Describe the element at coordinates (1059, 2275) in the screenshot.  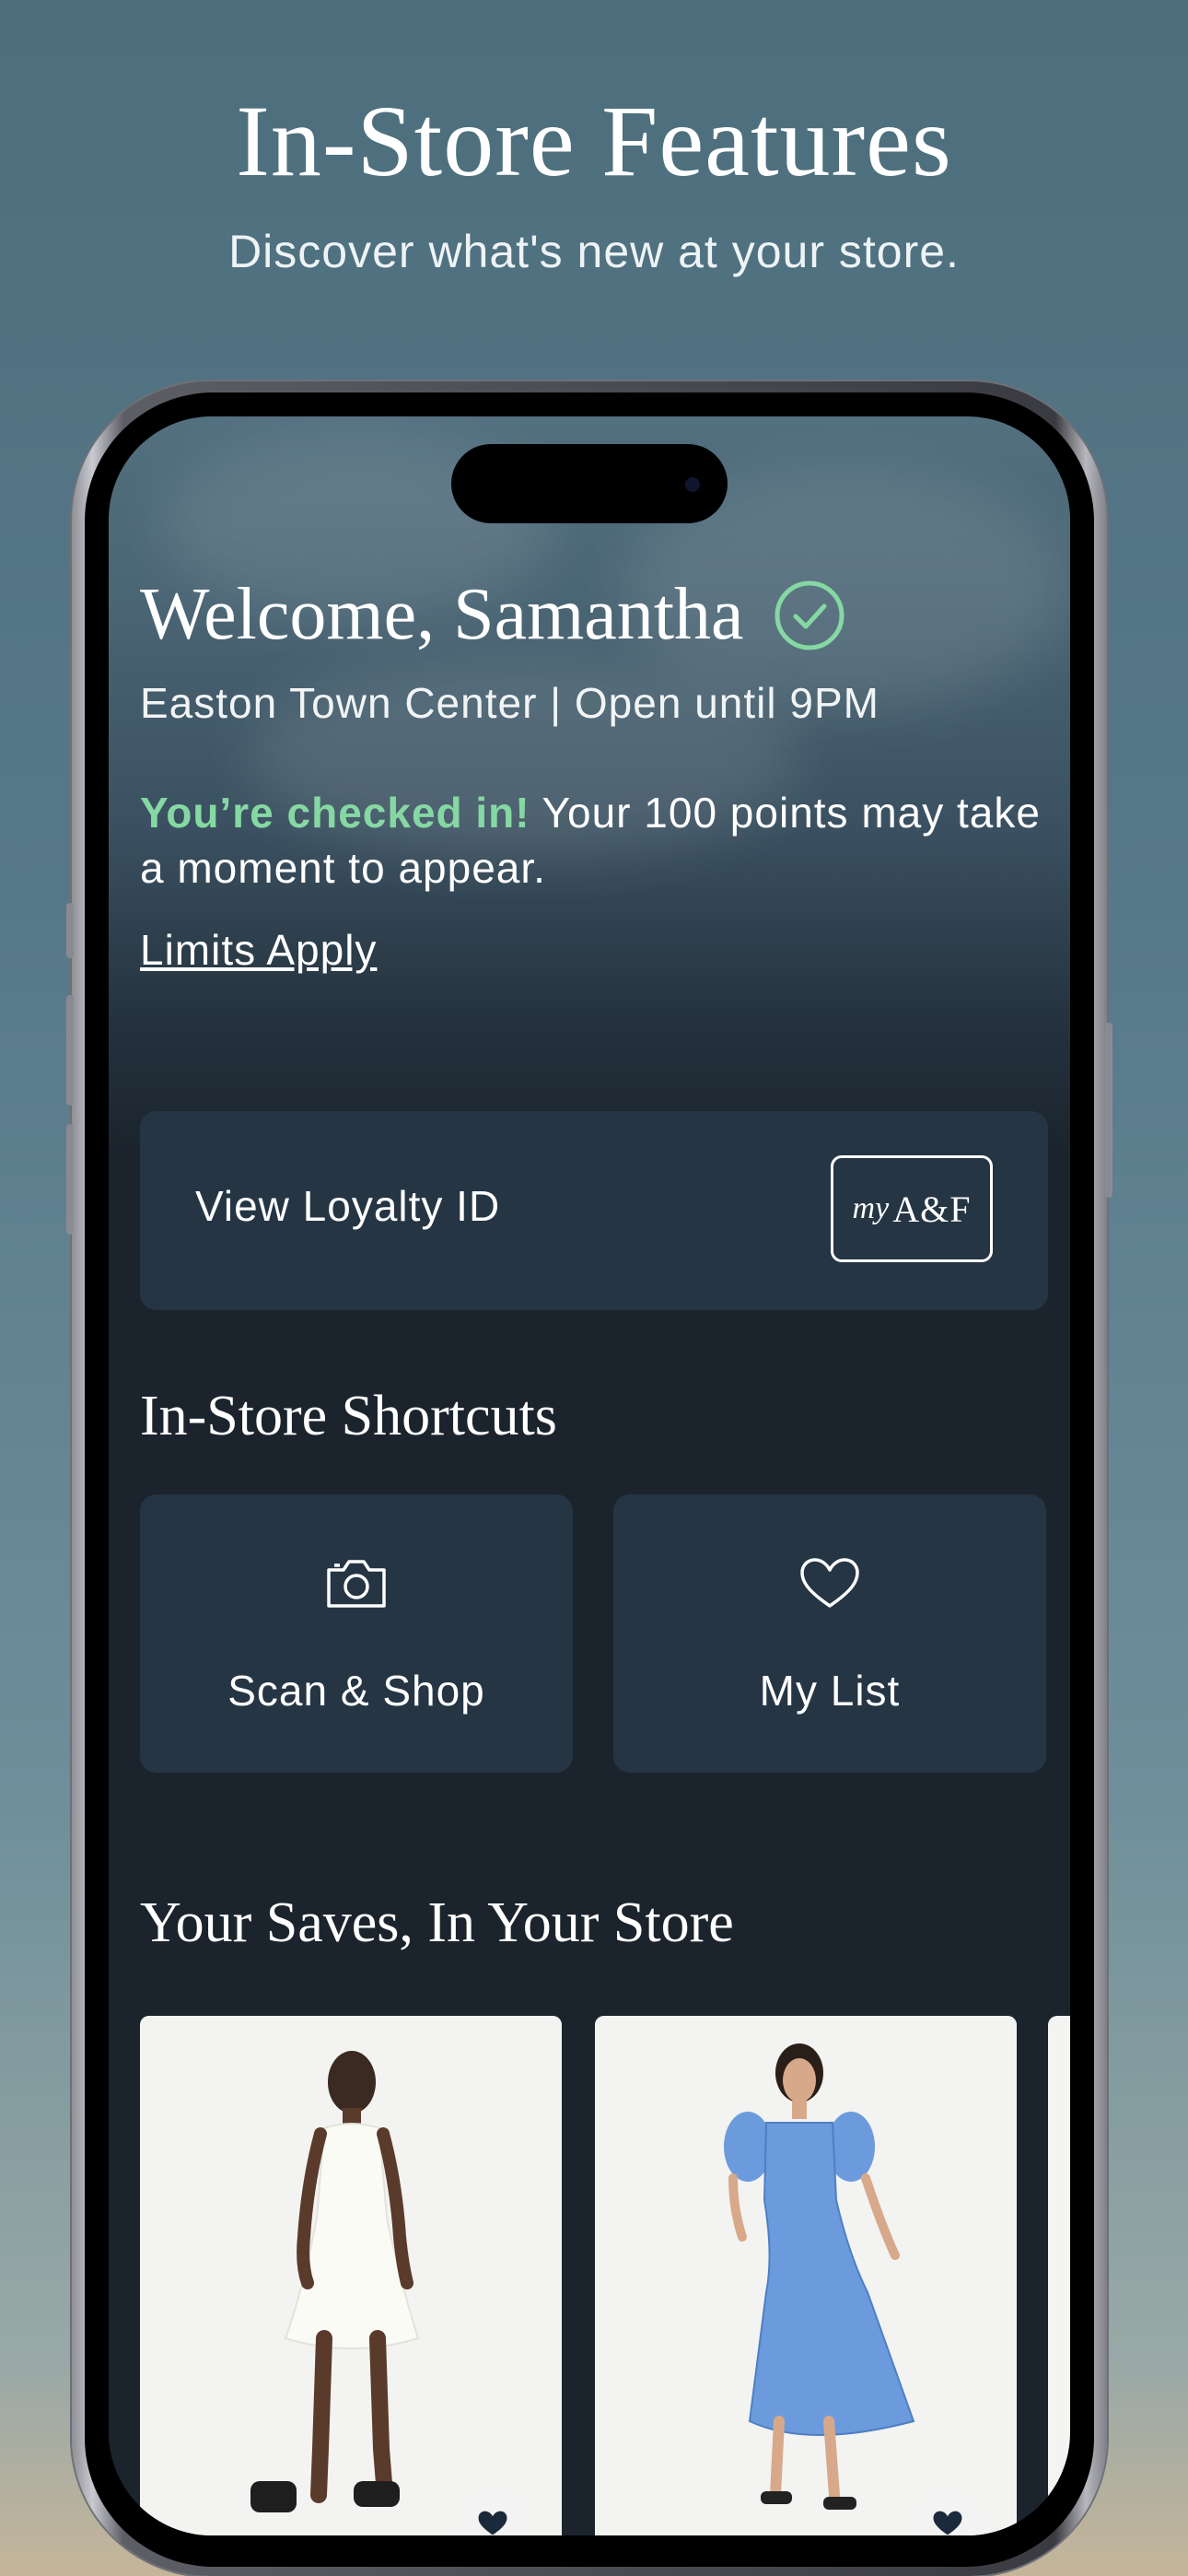
I see `product-card-peek` at that location.